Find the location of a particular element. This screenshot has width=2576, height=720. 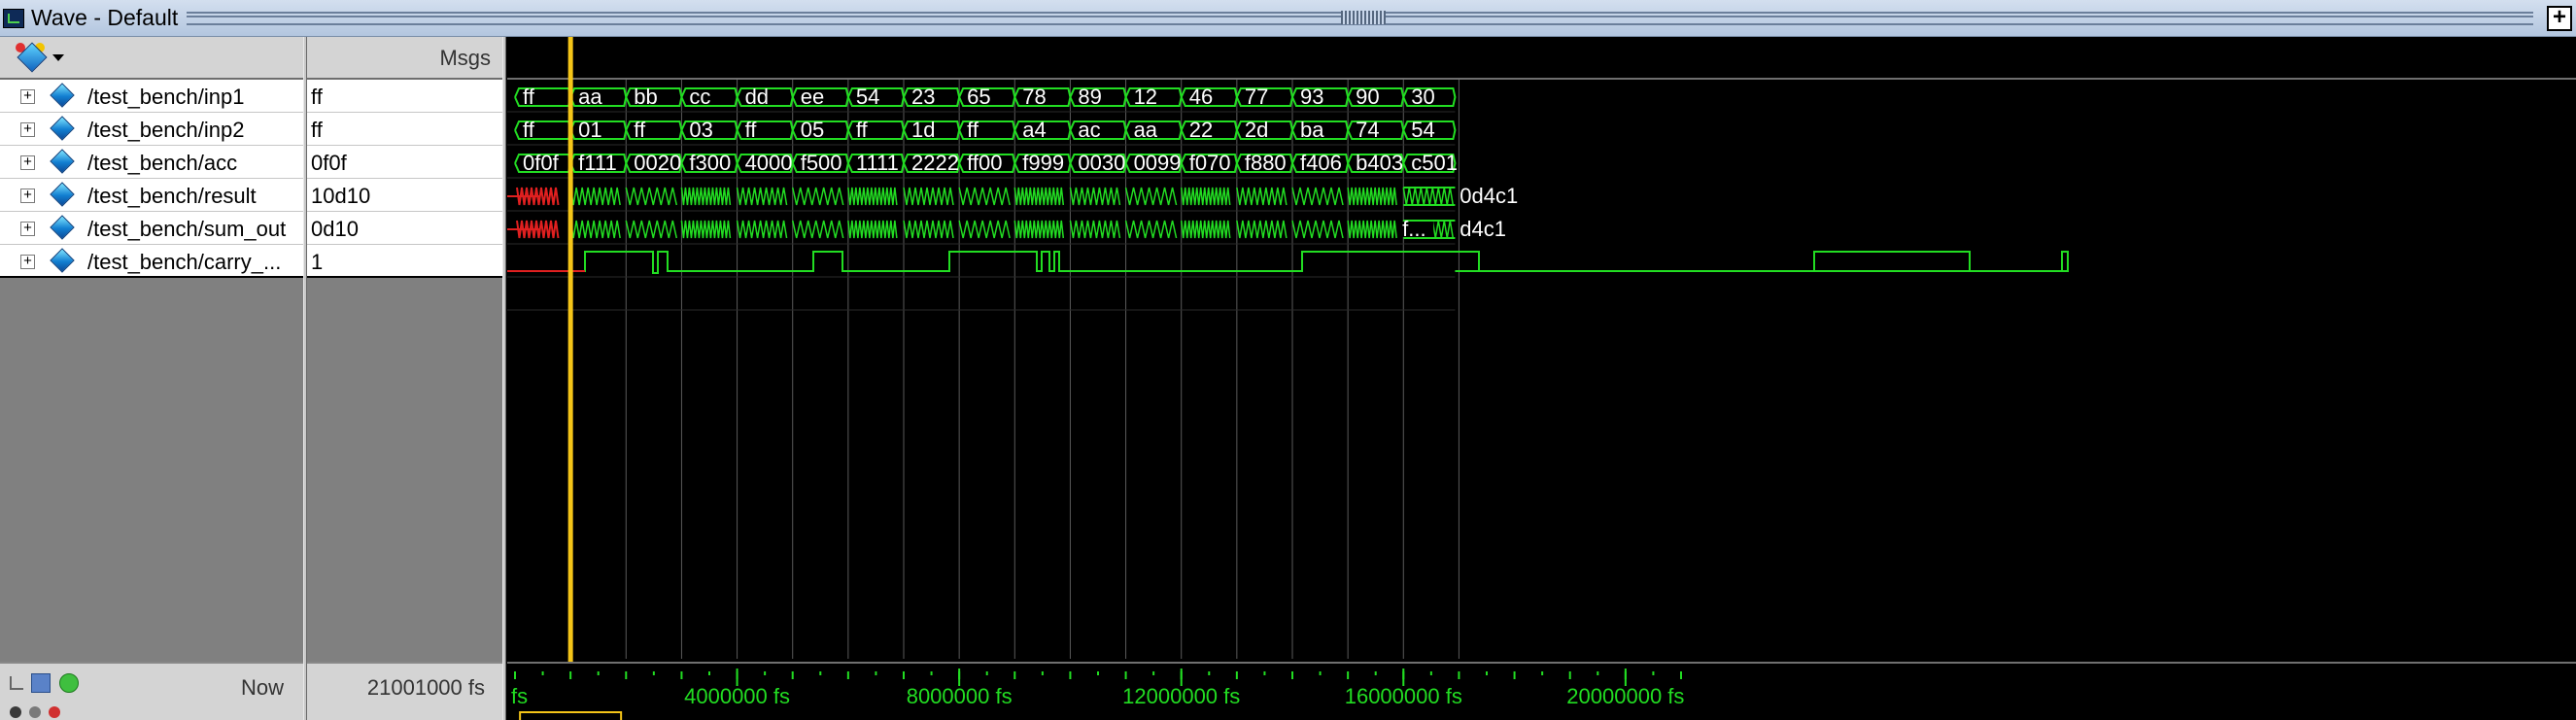

inp1-bus-value: 23 is located at coordinates (923, 97).